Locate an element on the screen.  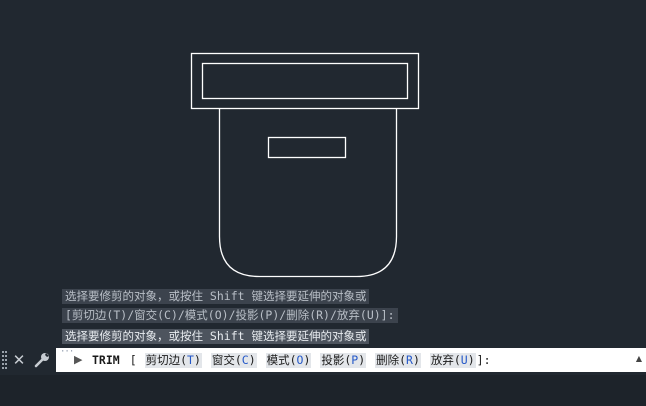
drawing-label-slot is located at coordinates (307, 147).